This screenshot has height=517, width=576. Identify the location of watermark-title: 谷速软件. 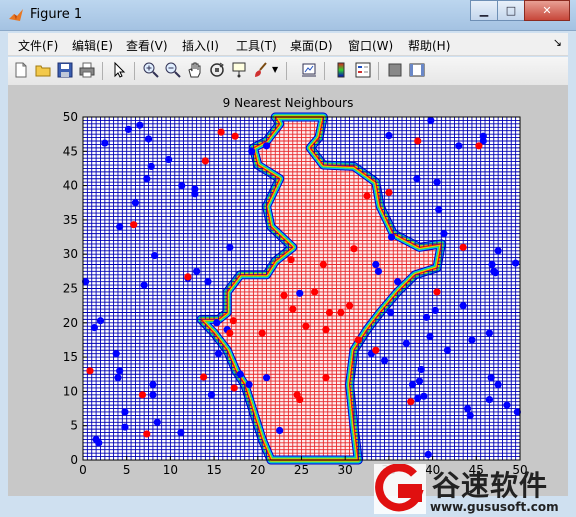
(490, 485).